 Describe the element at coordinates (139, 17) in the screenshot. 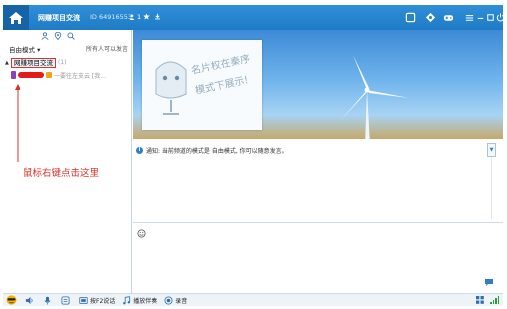

I see `online-count-value: 1` at that location.